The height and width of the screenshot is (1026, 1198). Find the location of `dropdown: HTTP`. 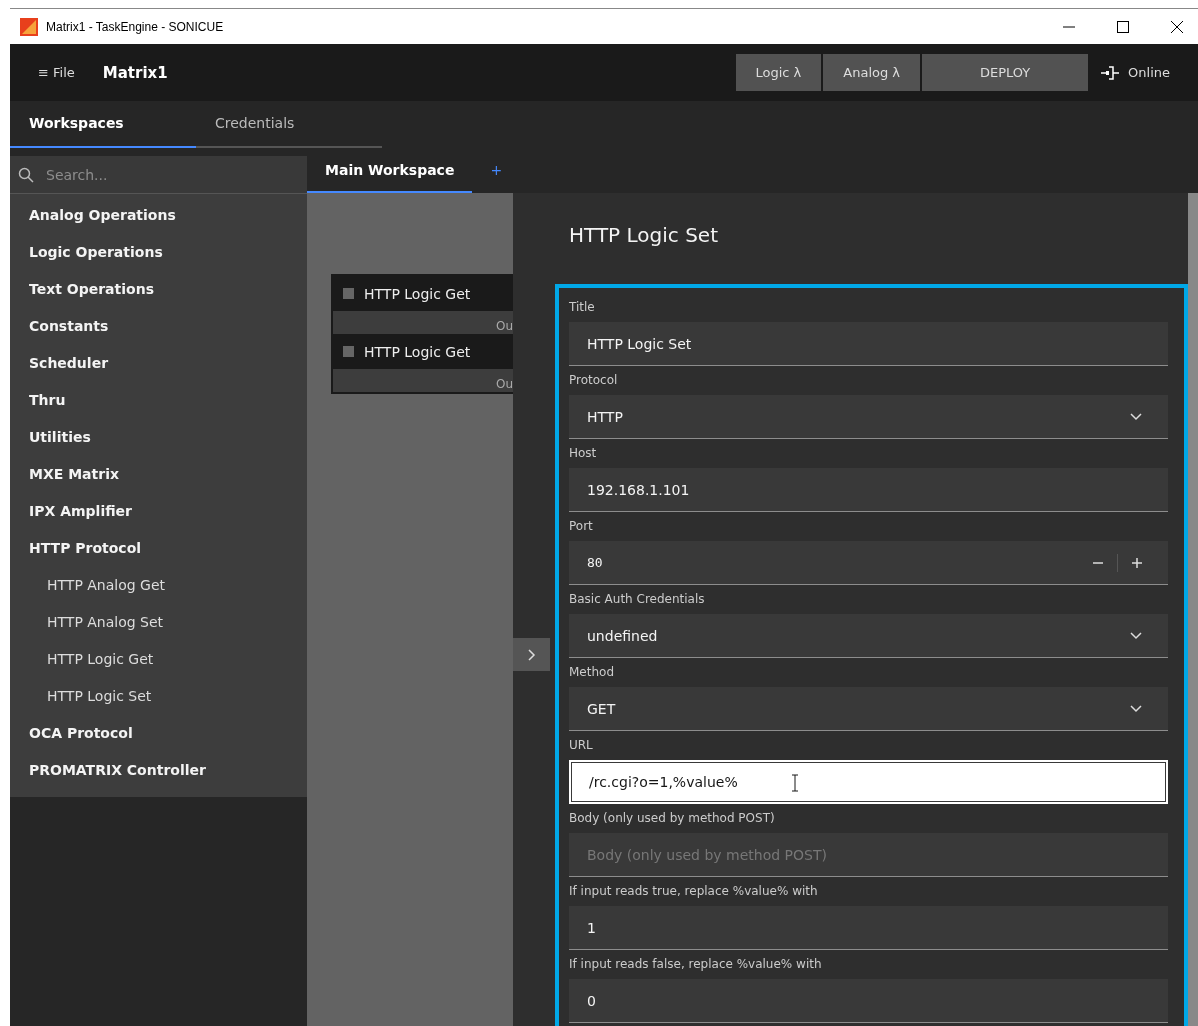

dropdown: HTTP is located at coordinates (868, 417).